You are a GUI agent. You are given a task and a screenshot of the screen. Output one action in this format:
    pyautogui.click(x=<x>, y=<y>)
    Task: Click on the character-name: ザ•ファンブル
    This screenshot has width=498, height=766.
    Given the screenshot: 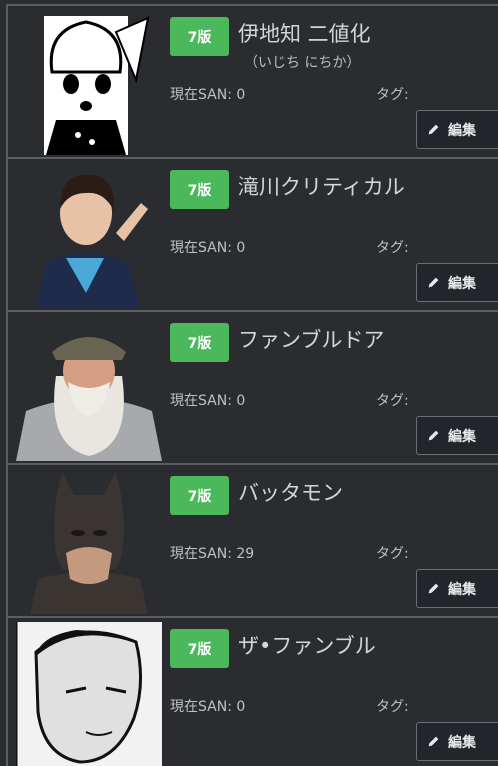 What is the action you would take?
    pyautogui.click(x=307, y=645)
    